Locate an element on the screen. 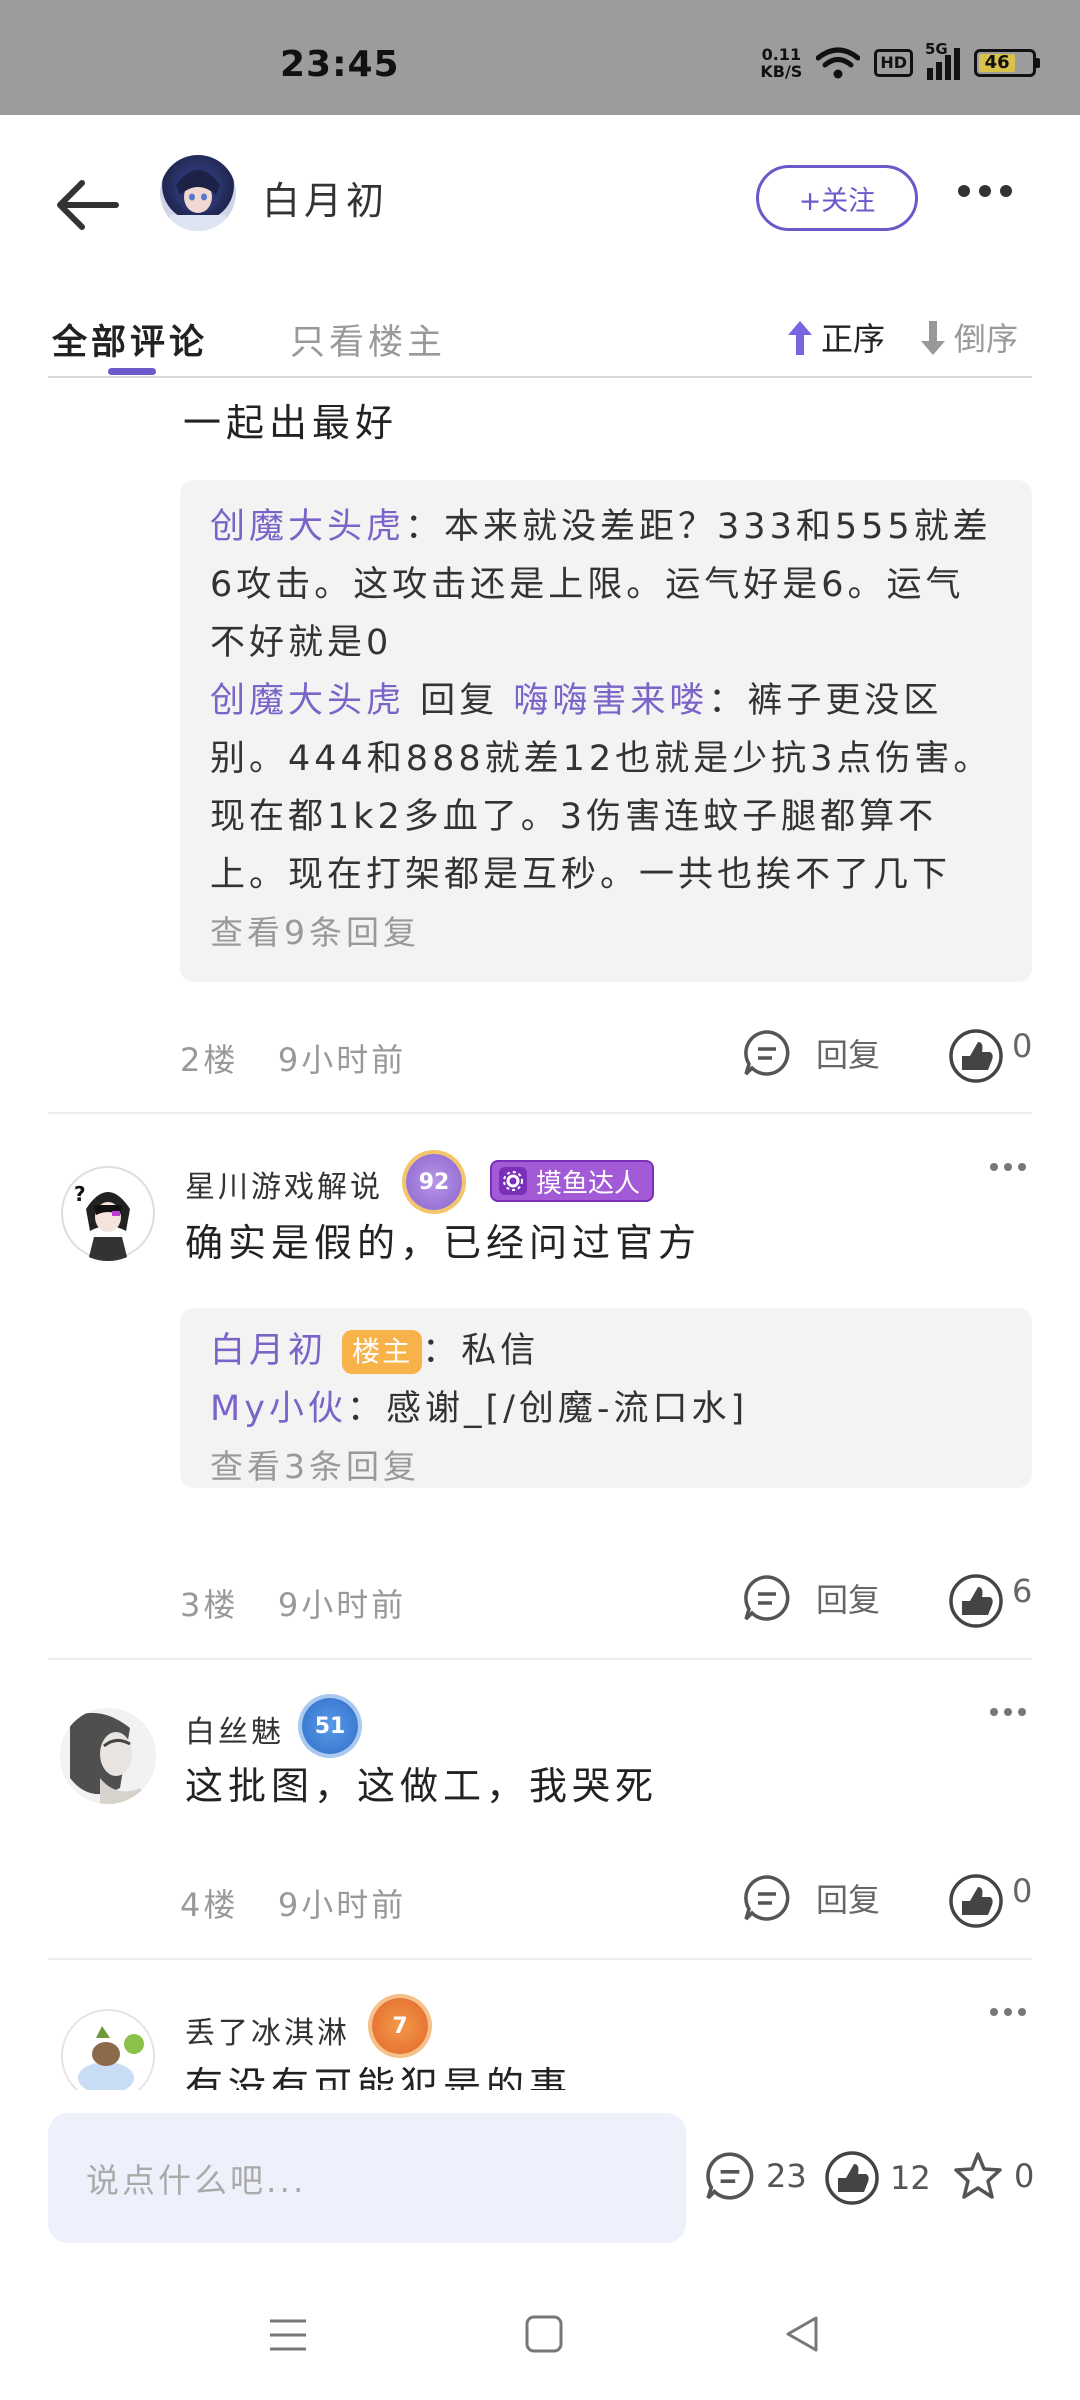 Image resolution: width=1080 pixels, height=2400 pixels. home-icon is located at coordinates (544, 2334).